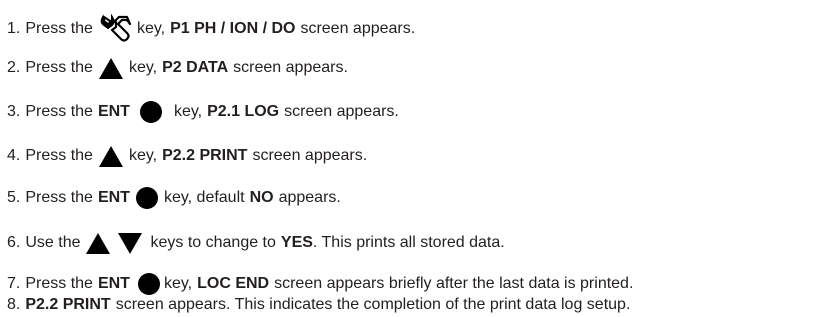 The height and width of the screenshot is (317, 838). I want to click on step-text: key, default, so click(204, 197).